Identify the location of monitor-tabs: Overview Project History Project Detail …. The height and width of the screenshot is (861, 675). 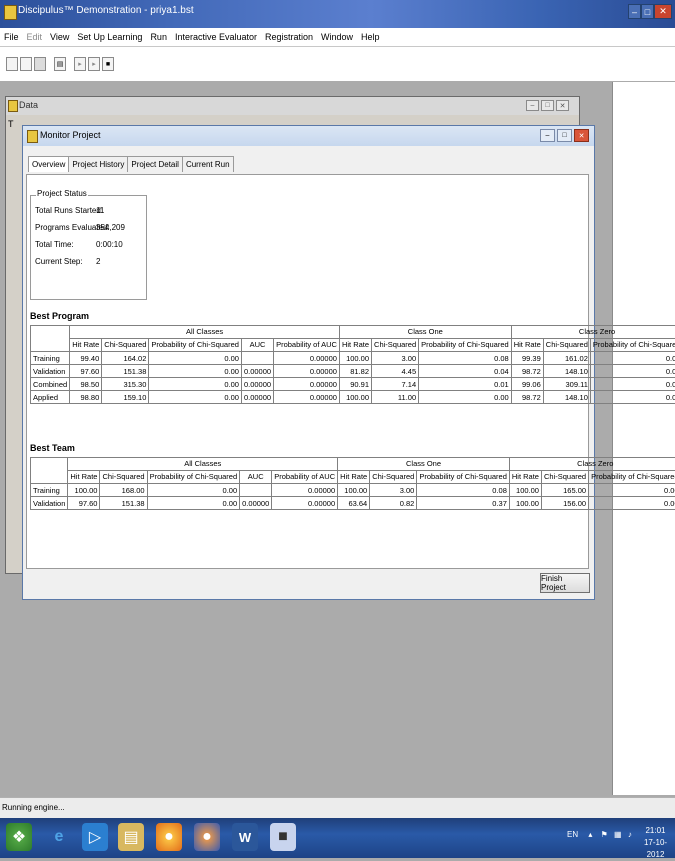
(130, 164).